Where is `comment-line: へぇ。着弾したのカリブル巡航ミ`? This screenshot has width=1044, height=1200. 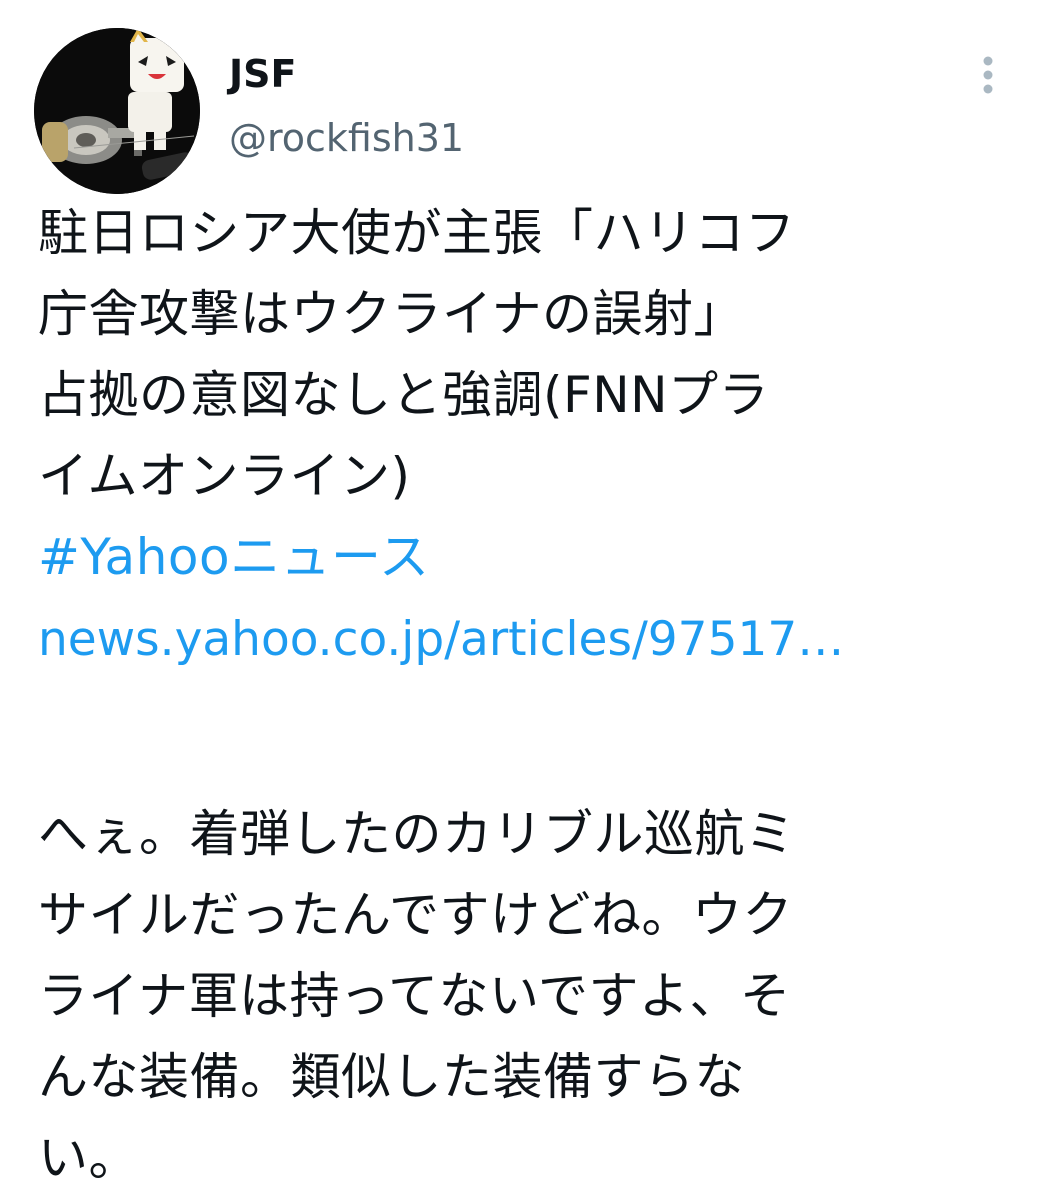
comment-line: へぇ。着弾したのカリブル巡航ミ is located at coordinates (417, 834).